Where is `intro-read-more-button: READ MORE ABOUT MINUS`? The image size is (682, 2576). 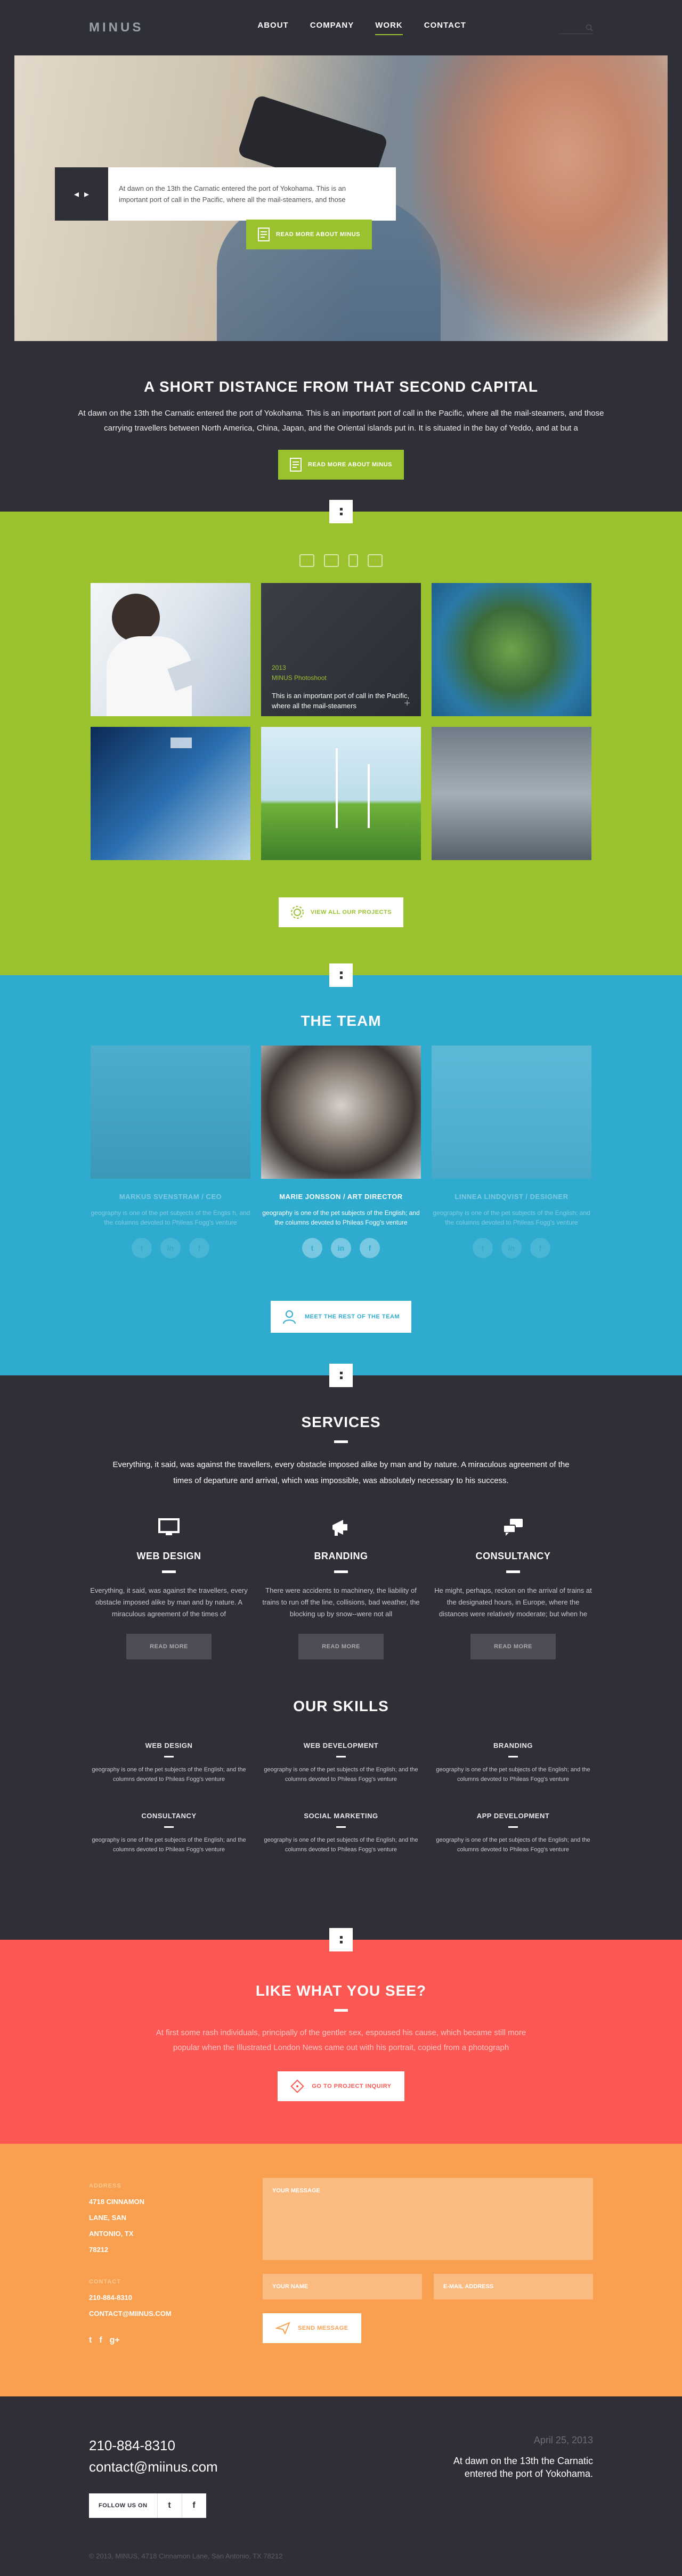
intro-read-more-button: READ MORE ABOUT MINUS is located at coordinates (341, 465).